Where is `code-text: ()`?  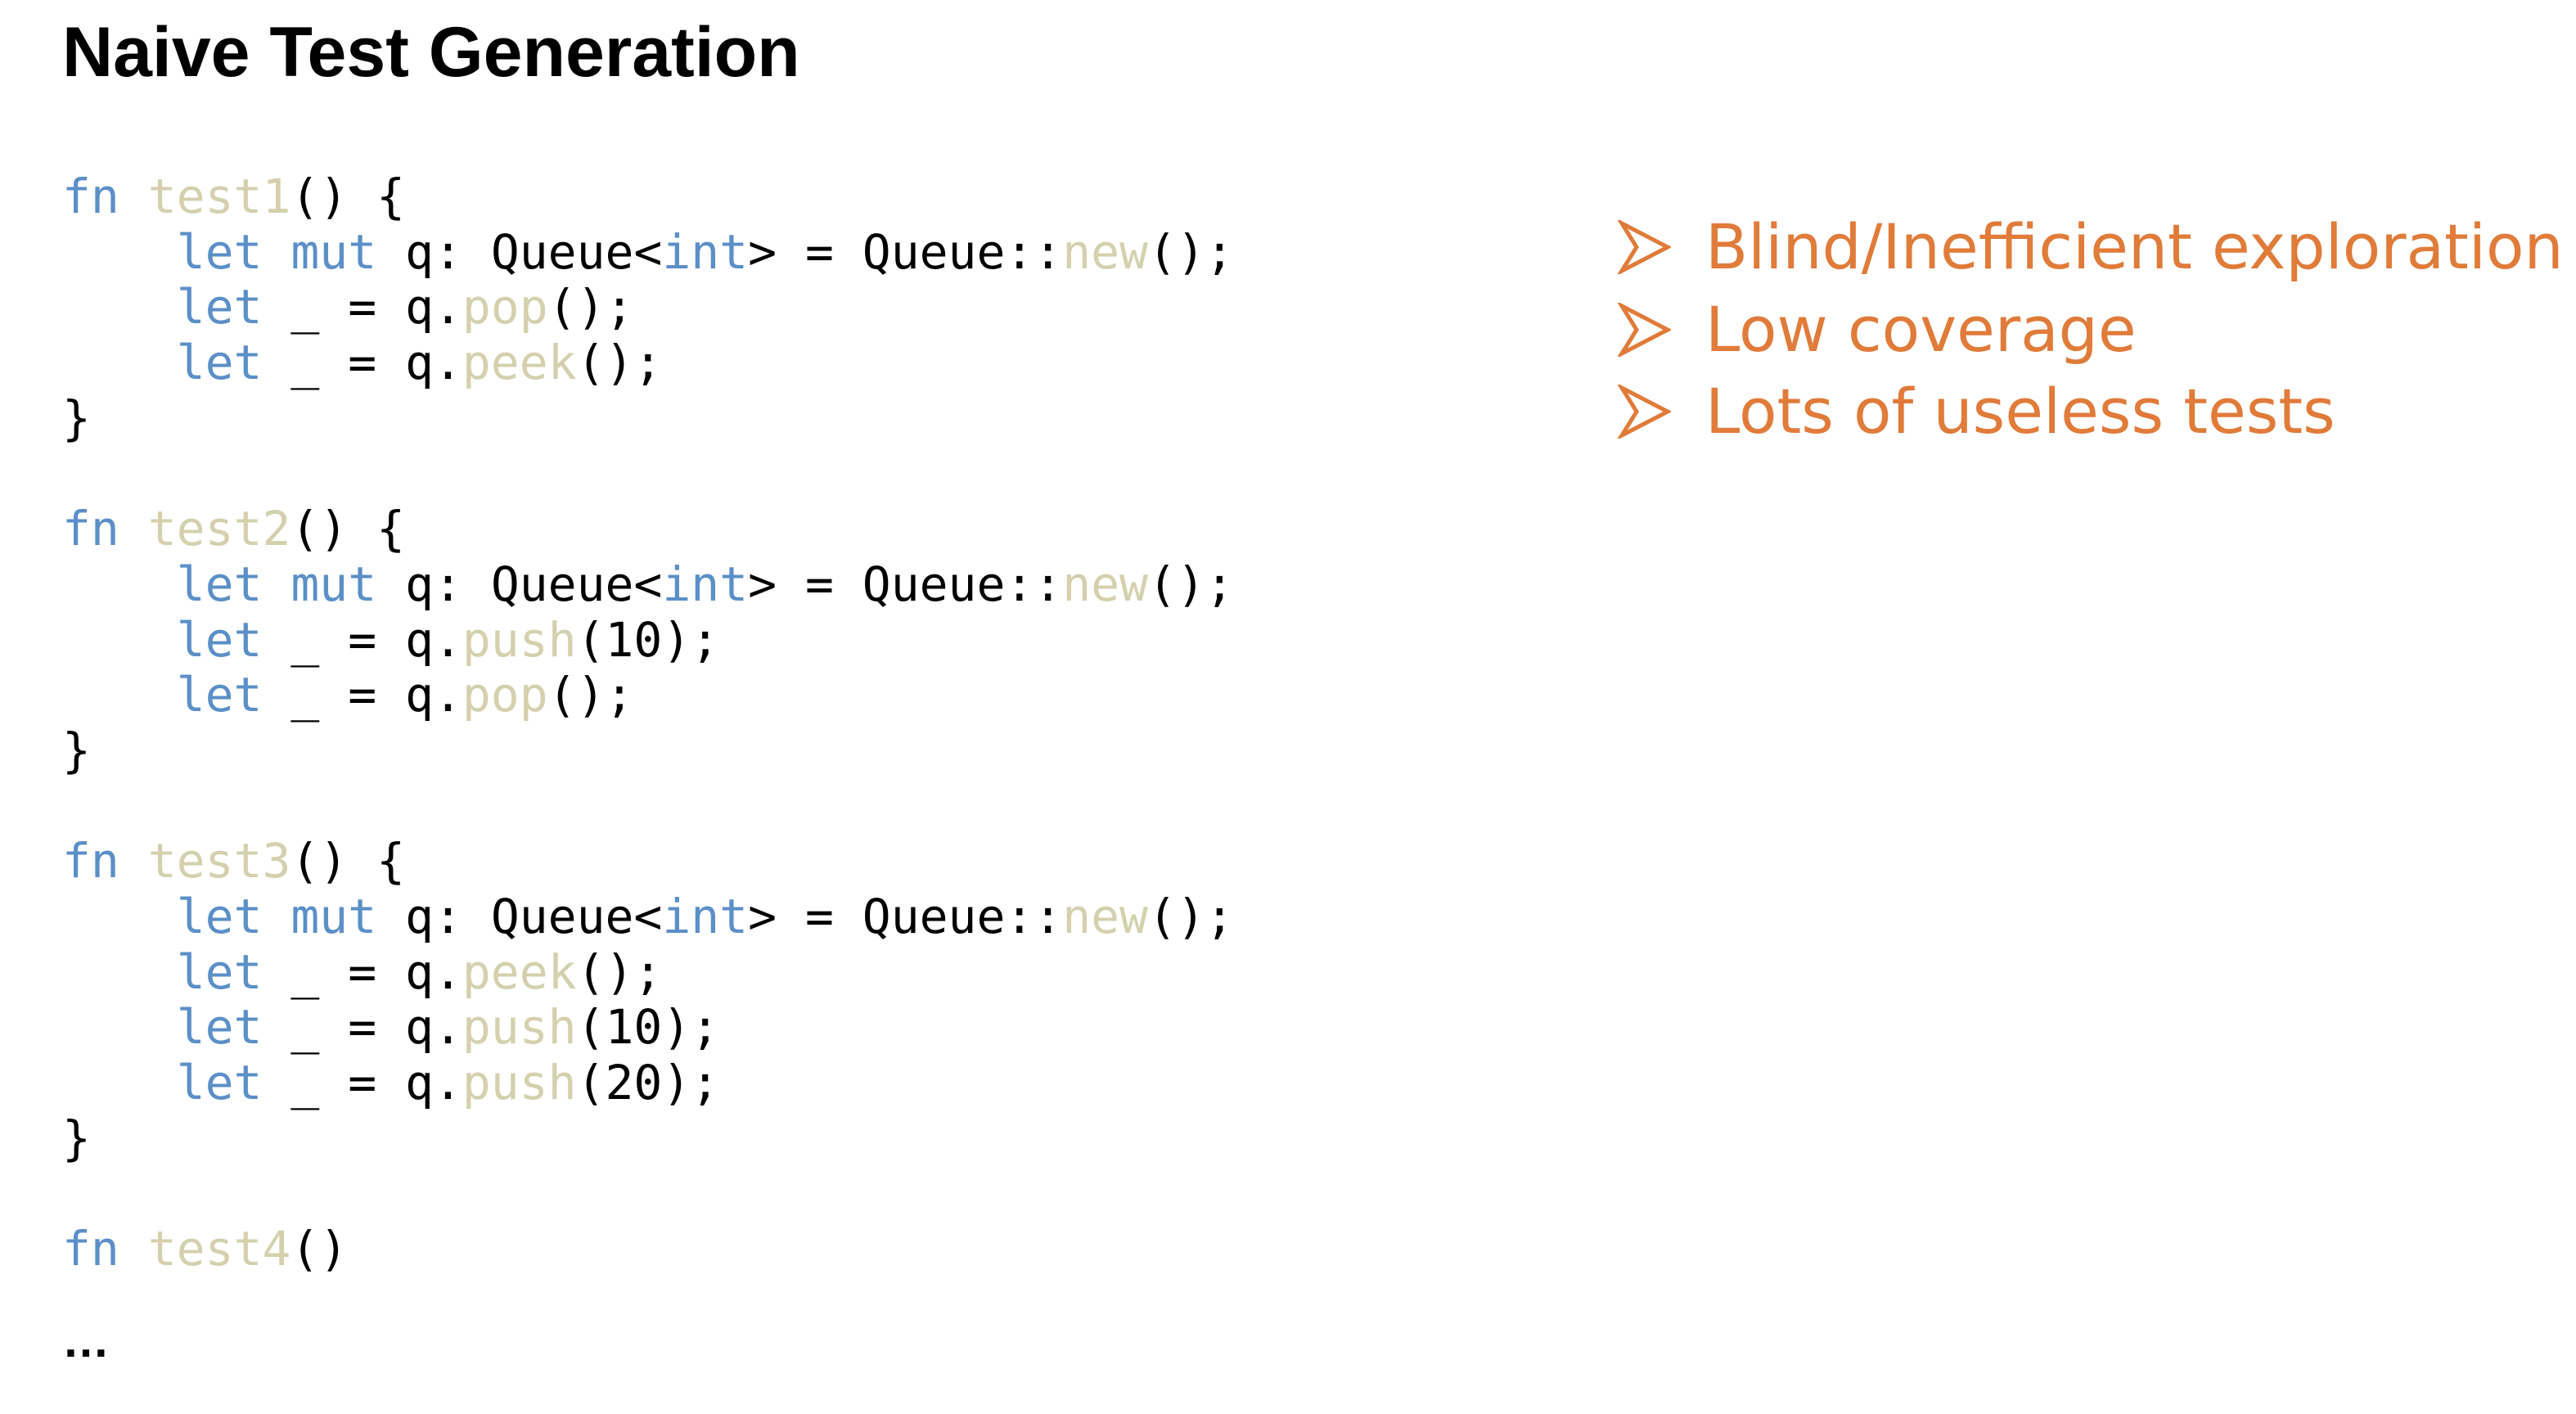
code-text: () is located at coordinates (319, 1249).